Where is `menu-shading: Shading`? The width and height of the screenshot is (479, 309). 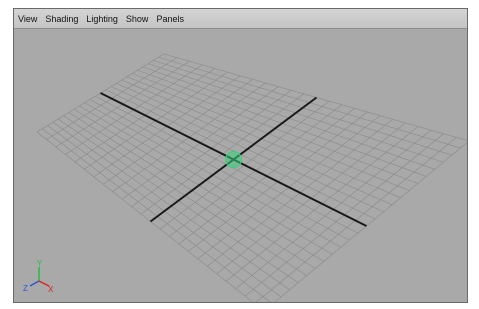
menu-shading: Shading is located at coordinates (61, 19).